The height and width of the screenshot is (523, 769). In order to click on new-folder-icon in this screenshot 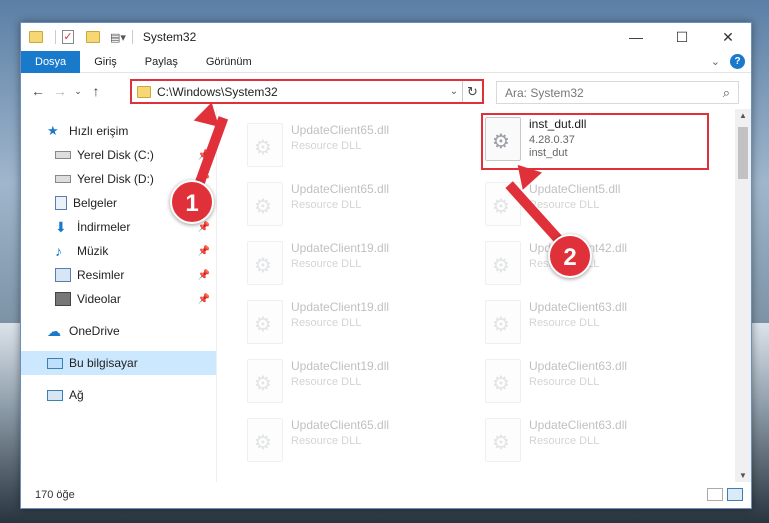, I will do `click(93, 37)`.